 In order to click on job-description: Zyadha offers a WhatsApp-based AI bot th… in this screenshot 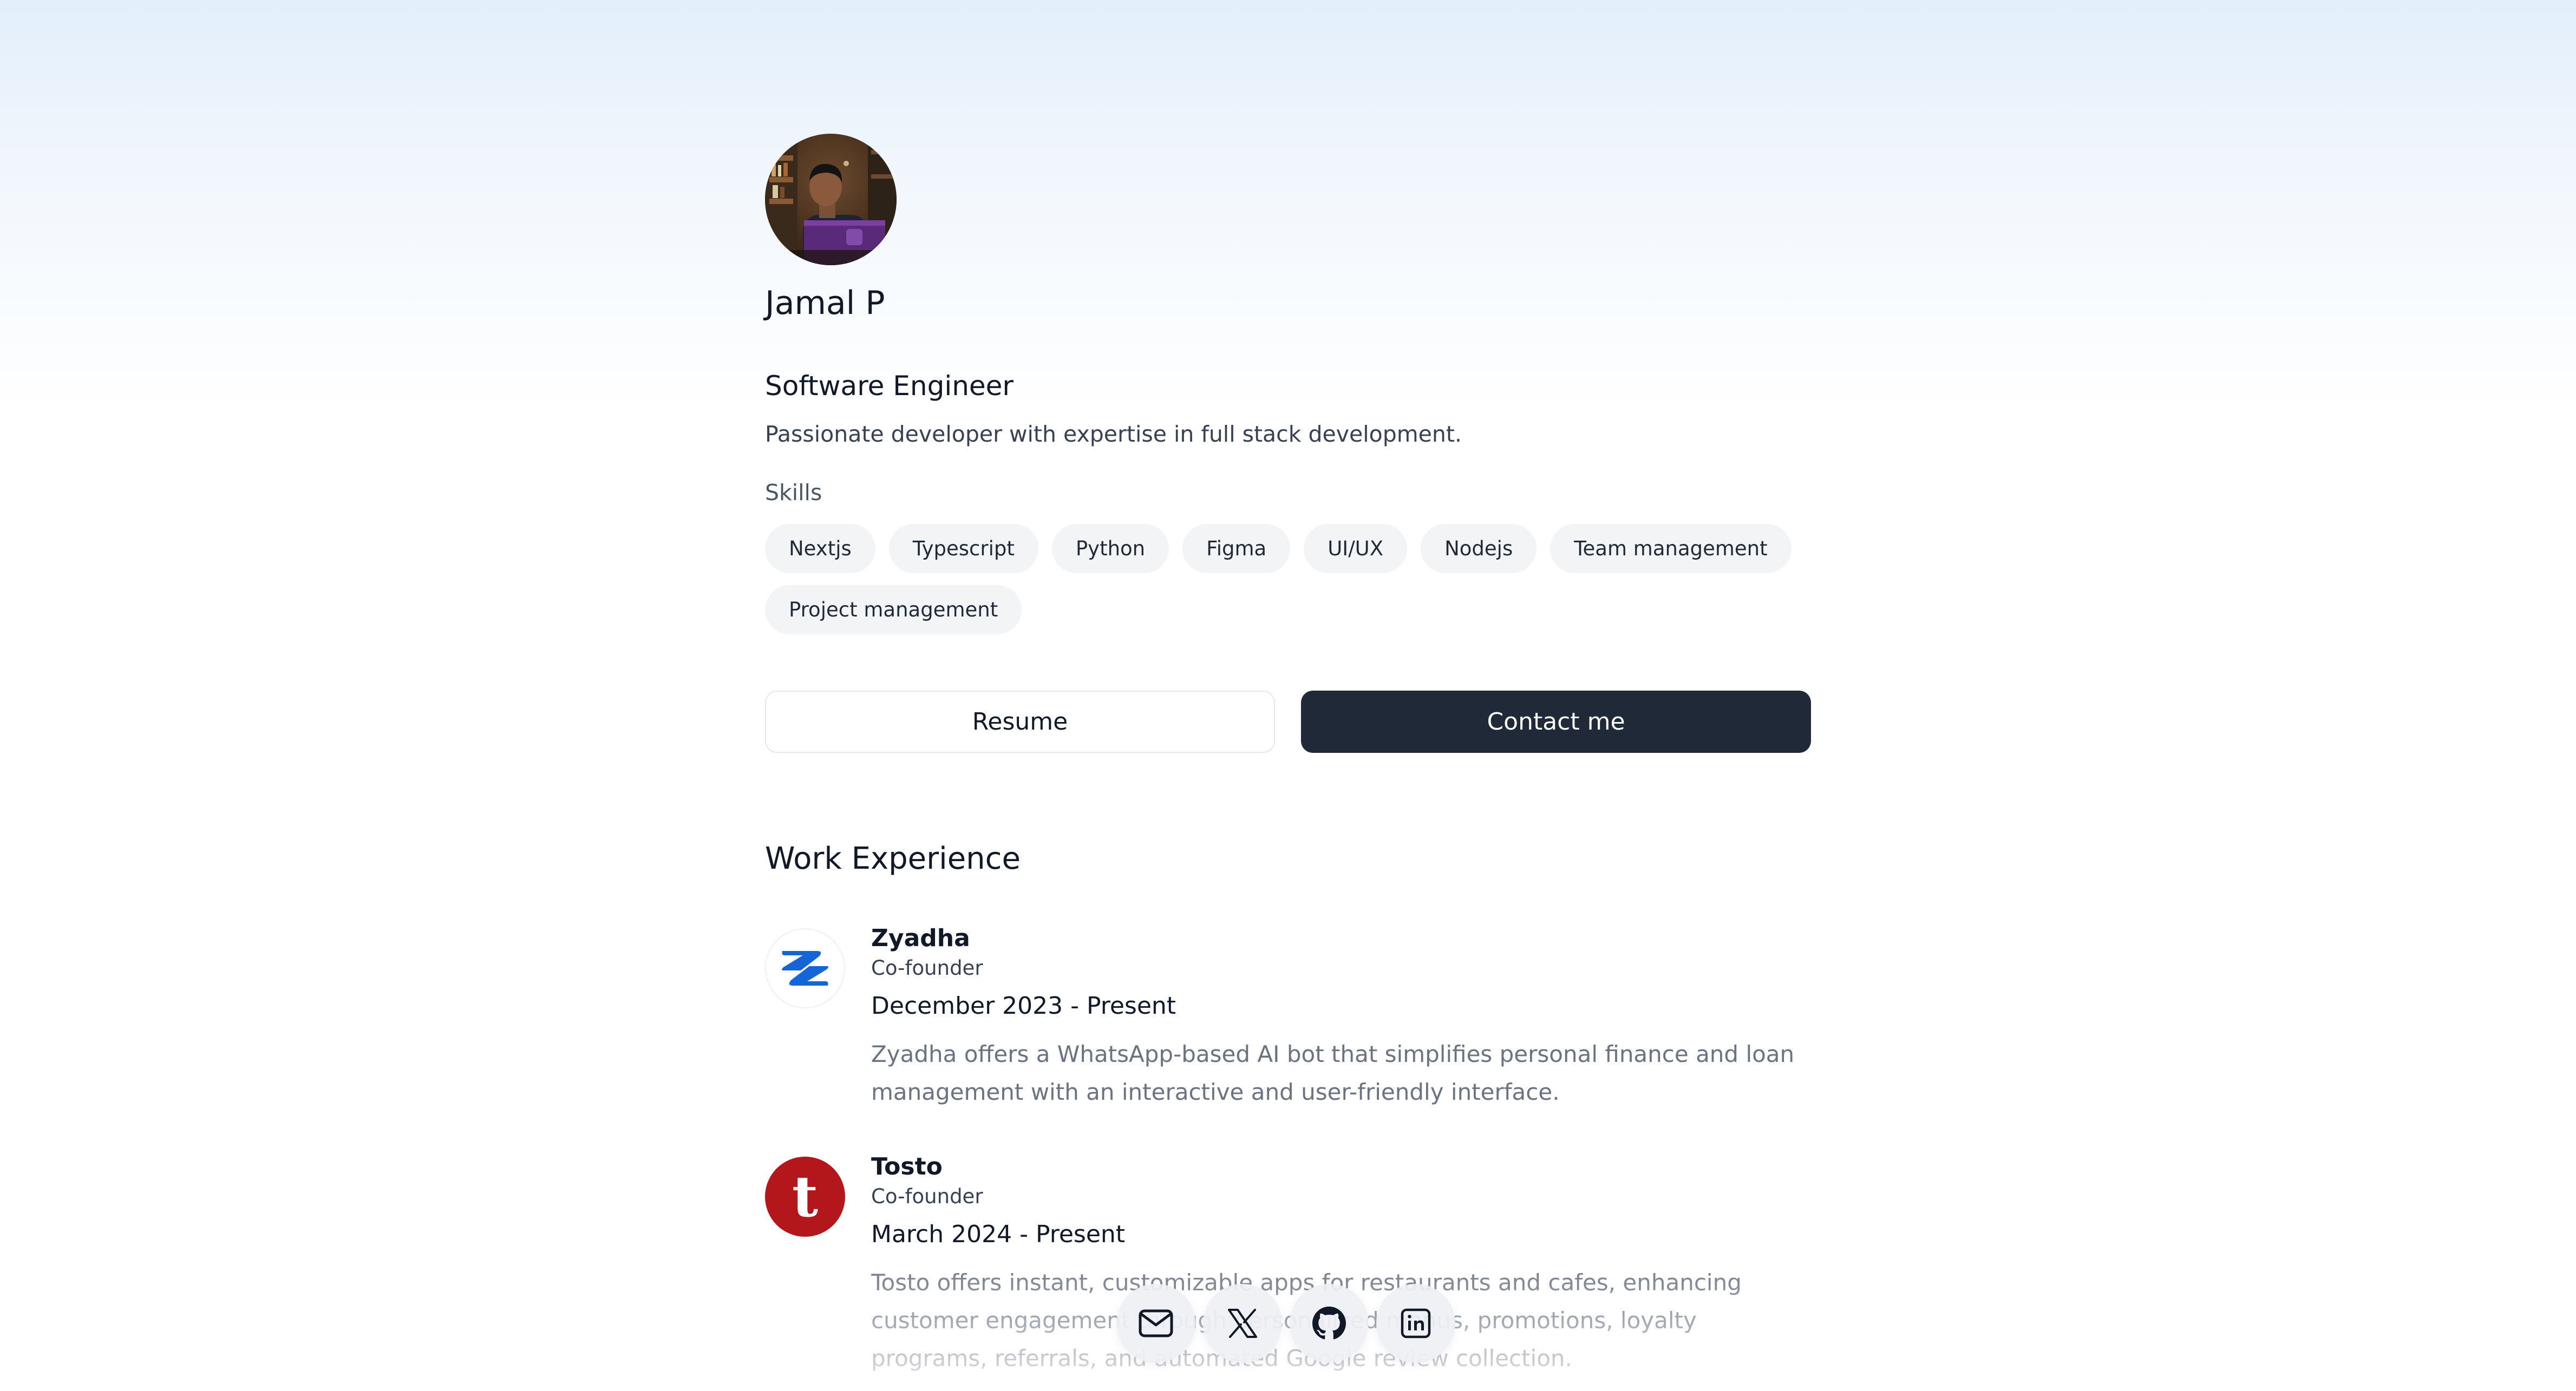, I will do `click(1333, 1073)`.